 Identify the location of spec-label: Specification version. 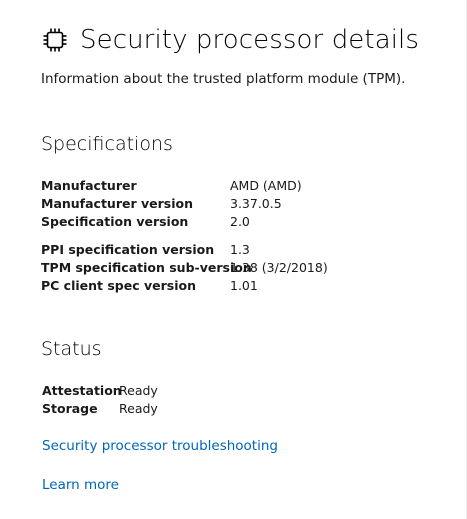
(115, 221).